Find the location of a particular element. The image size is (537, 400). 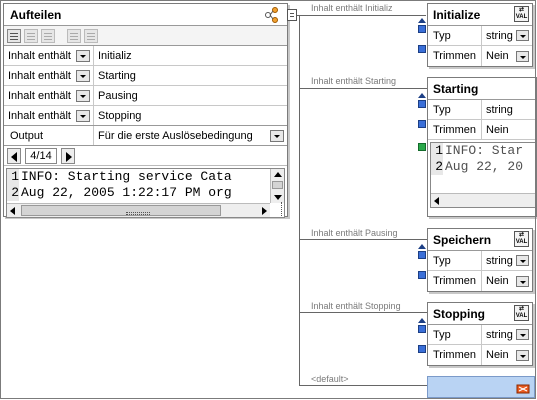

condition-value: Initializ is located at coordinates (190, 56).